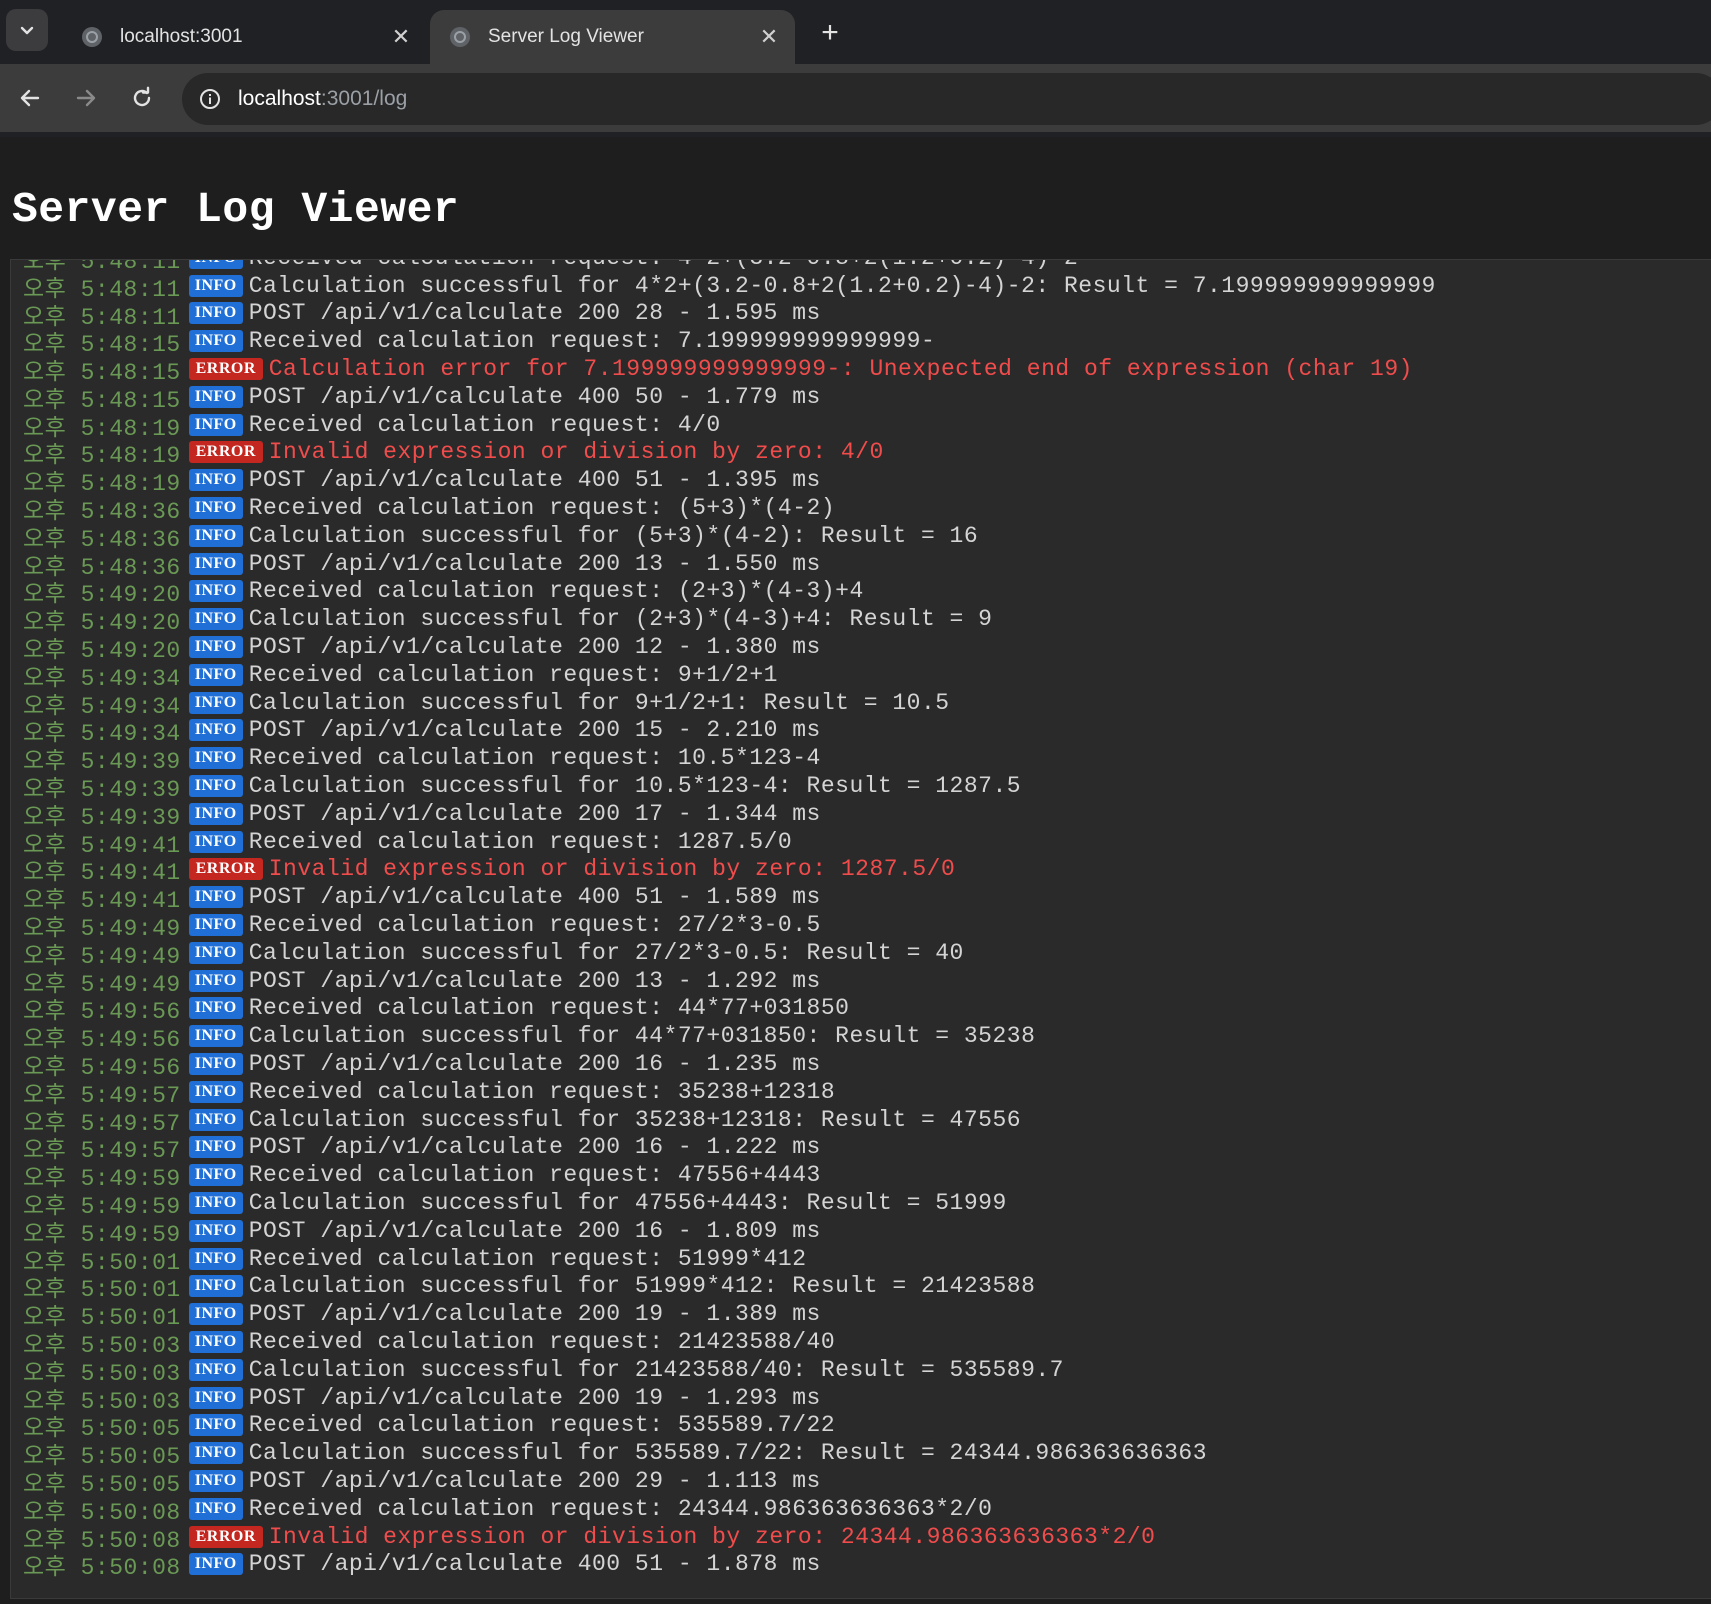 This screenshot has height=1604, width=1711. Describe the element at coordinates (244, 37) in the screenshot. I see `tab-localhost: localhost:3001 ✕` at that location.